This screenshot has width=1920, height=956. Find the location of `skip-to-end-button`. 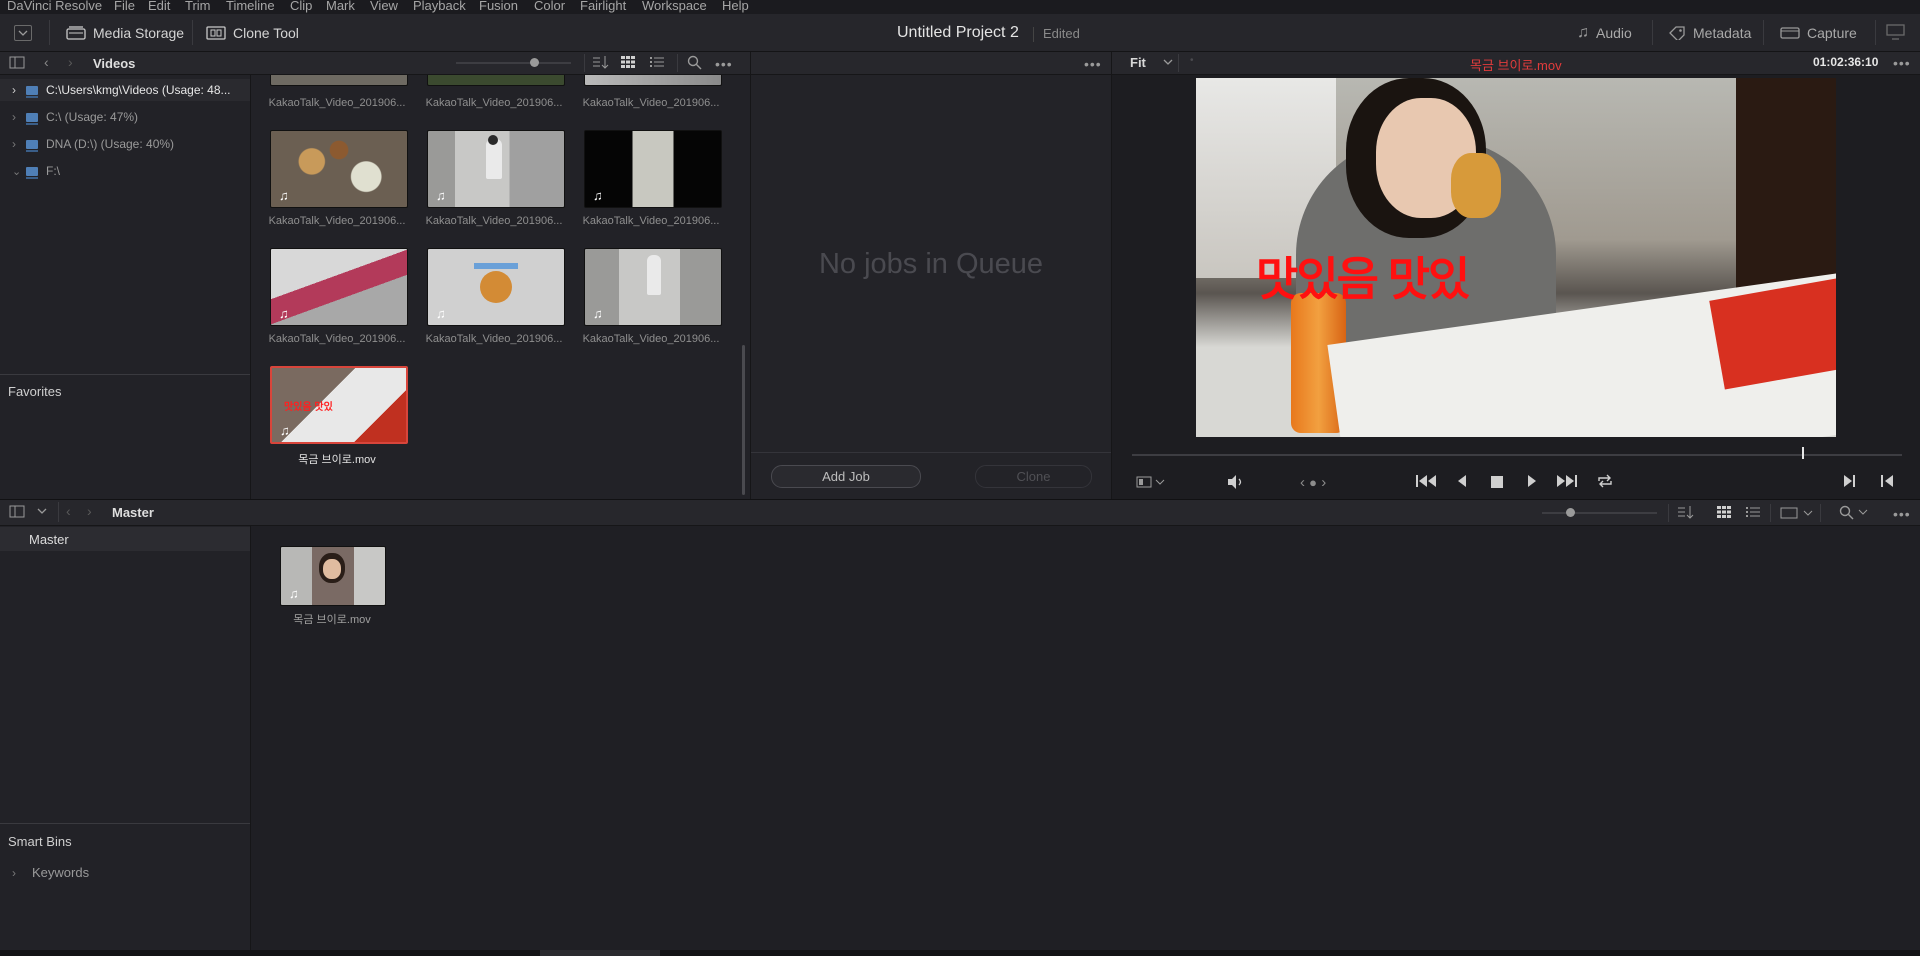

skip-to-end-button is located at coordinates (1567, 481).